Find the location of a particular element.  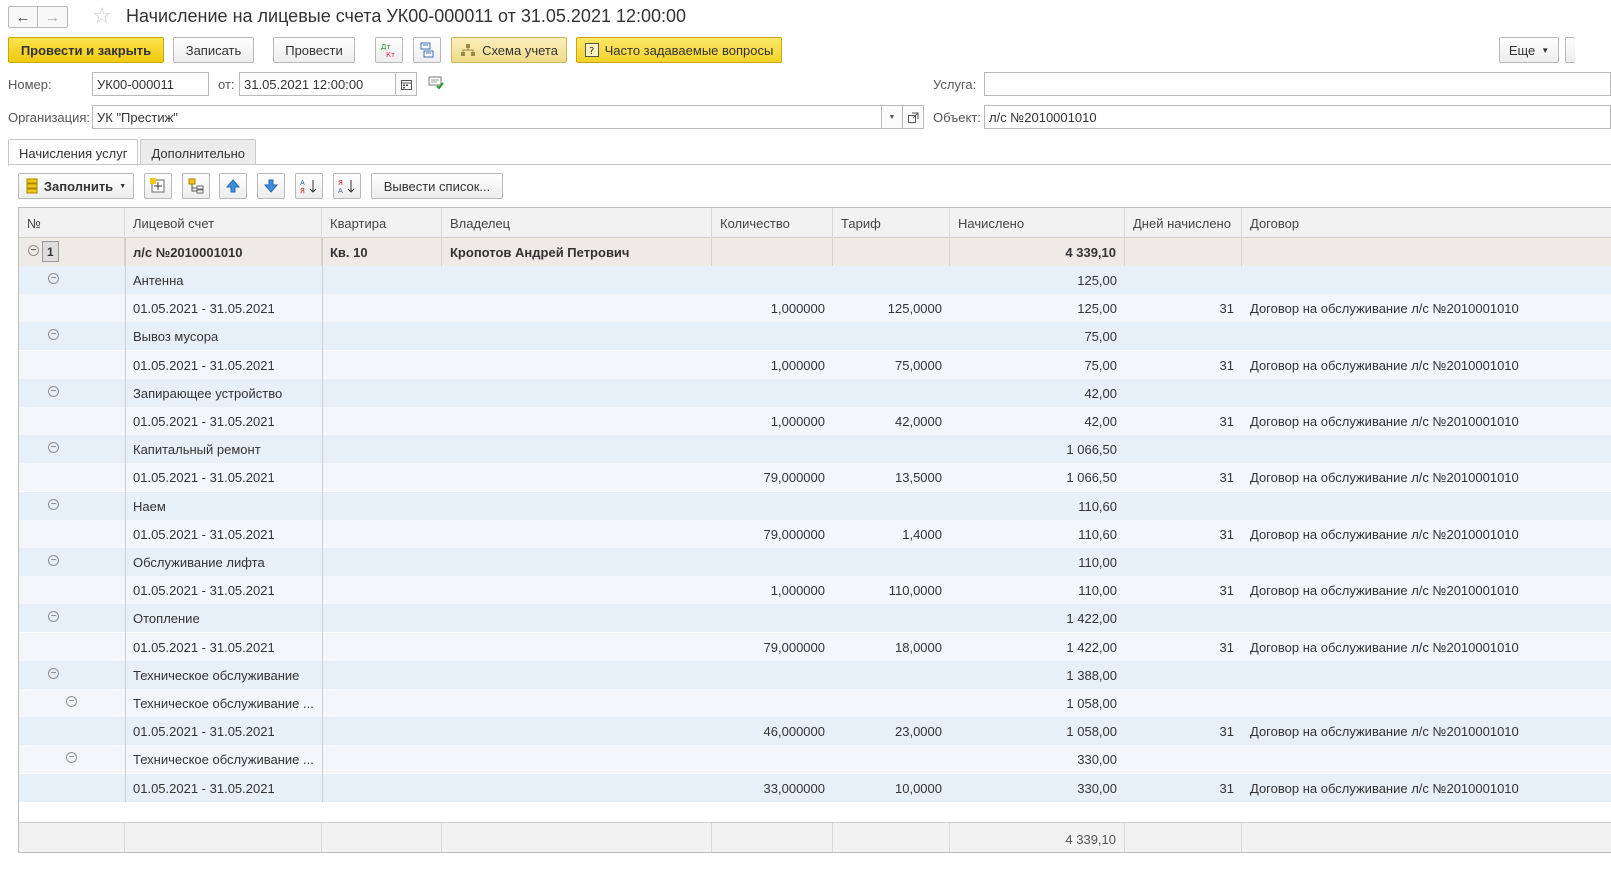

help-button-partial is located at coordinates (1570, 50).